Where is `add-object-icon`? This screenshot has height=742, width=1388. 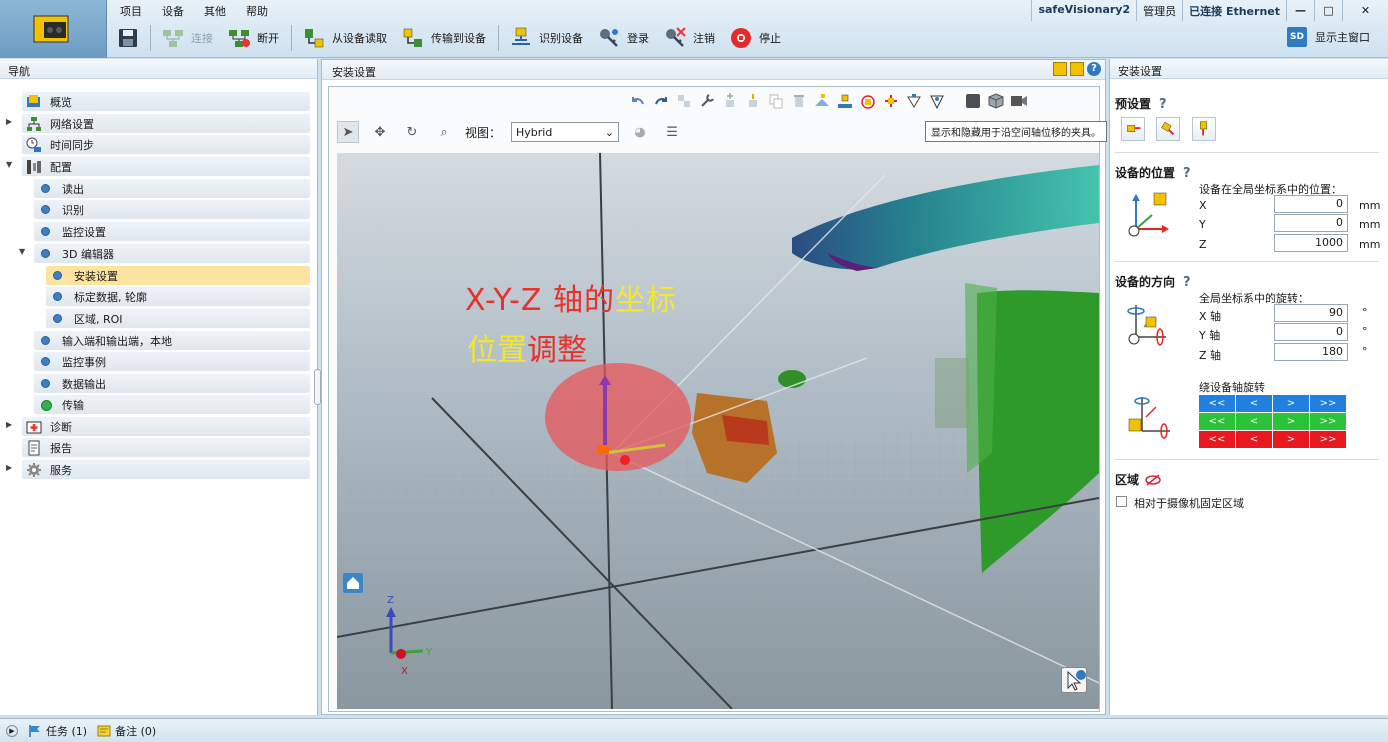
add-object-icon is located at coordinates (730, 101).